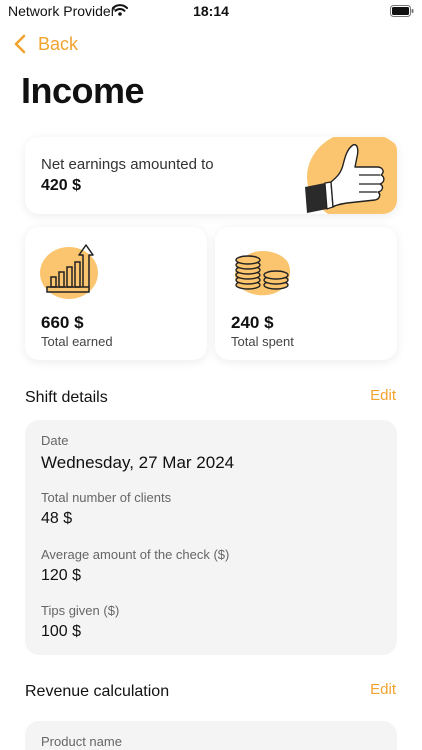 This screenshot has width=422, height=750. I want to click on back-button: Back, so click(46, 44).